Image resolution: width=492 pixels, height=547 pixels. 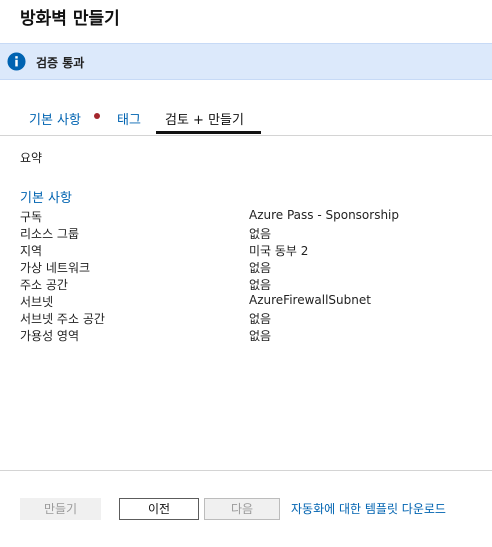 What do you see at coordinates (55, 118) in the screenshot?
I see `tab-basics: 기본 사항` at bounding box center [55, 118].